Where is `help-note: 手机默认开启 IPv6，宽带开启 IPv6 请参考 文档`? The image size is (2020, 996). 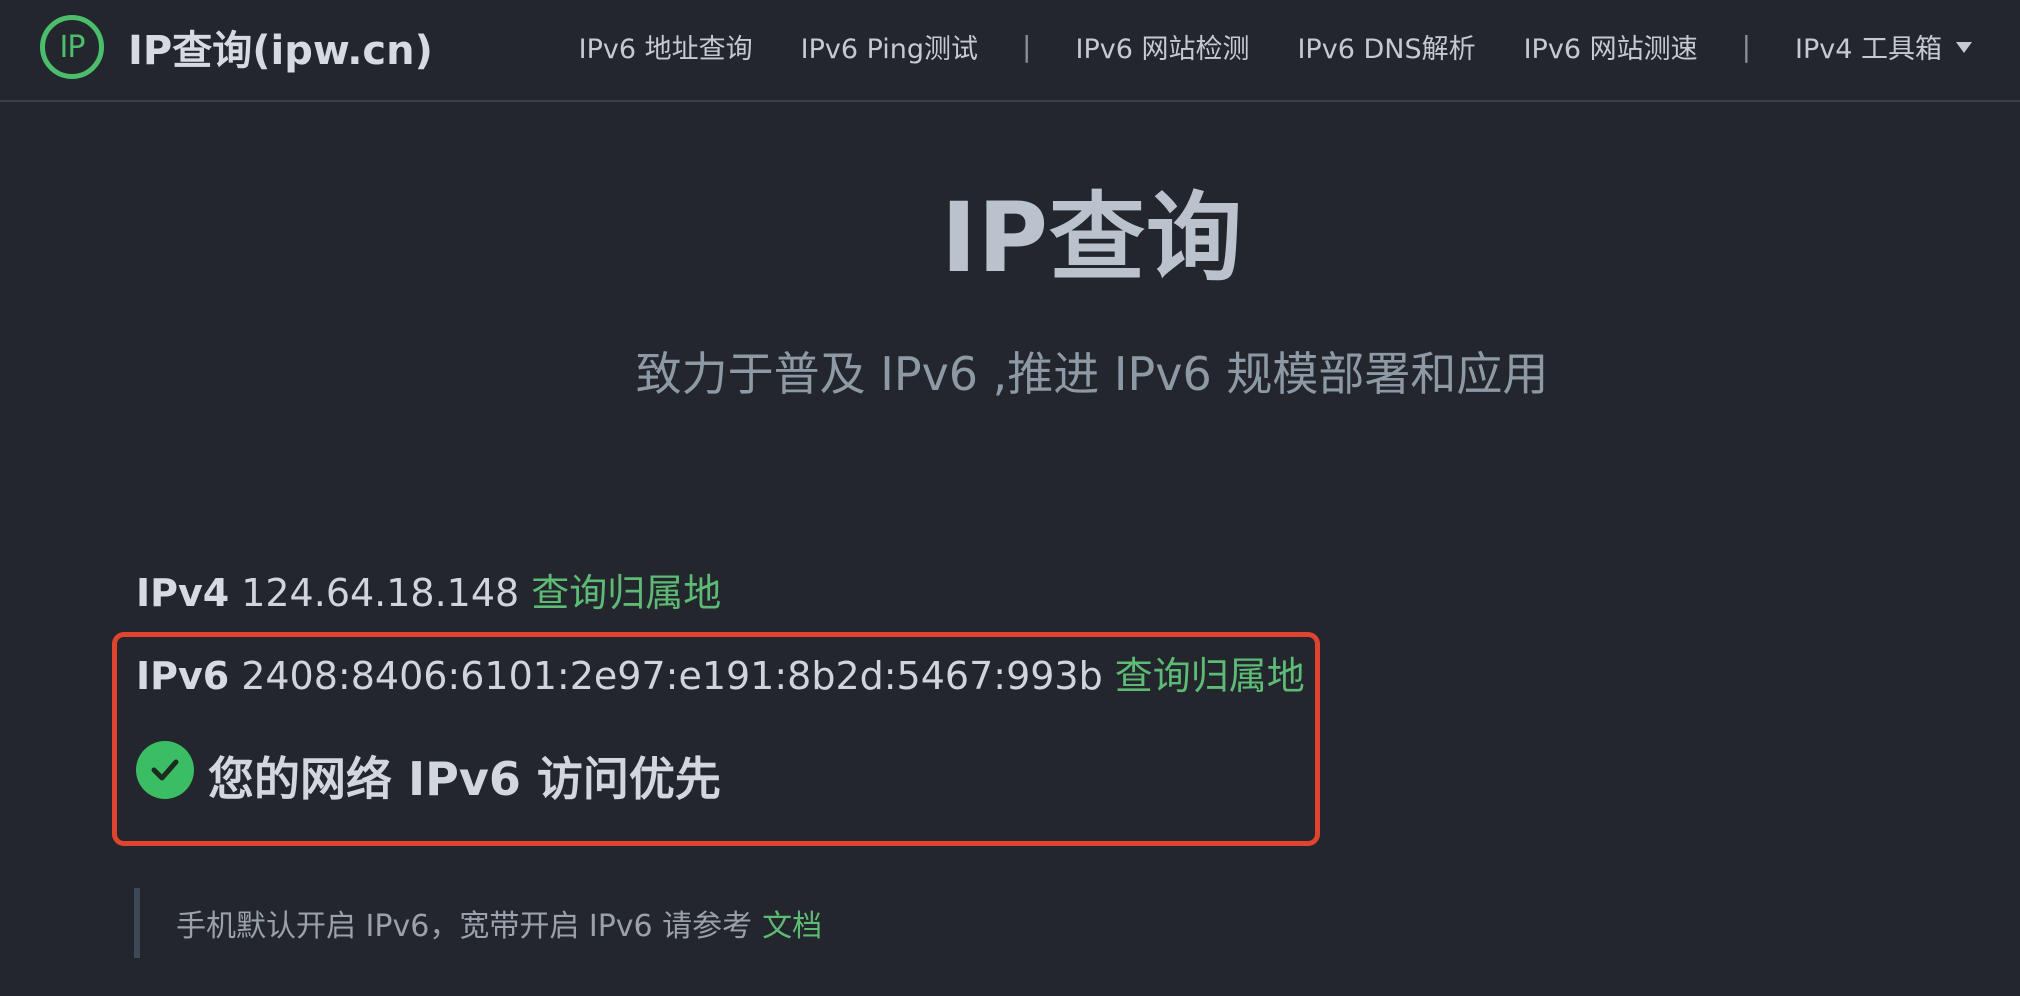
help-note: 手机默认开启 IPv6，宽带开启 IPv6 请参考 文档 is located at coordinates (478, 923).